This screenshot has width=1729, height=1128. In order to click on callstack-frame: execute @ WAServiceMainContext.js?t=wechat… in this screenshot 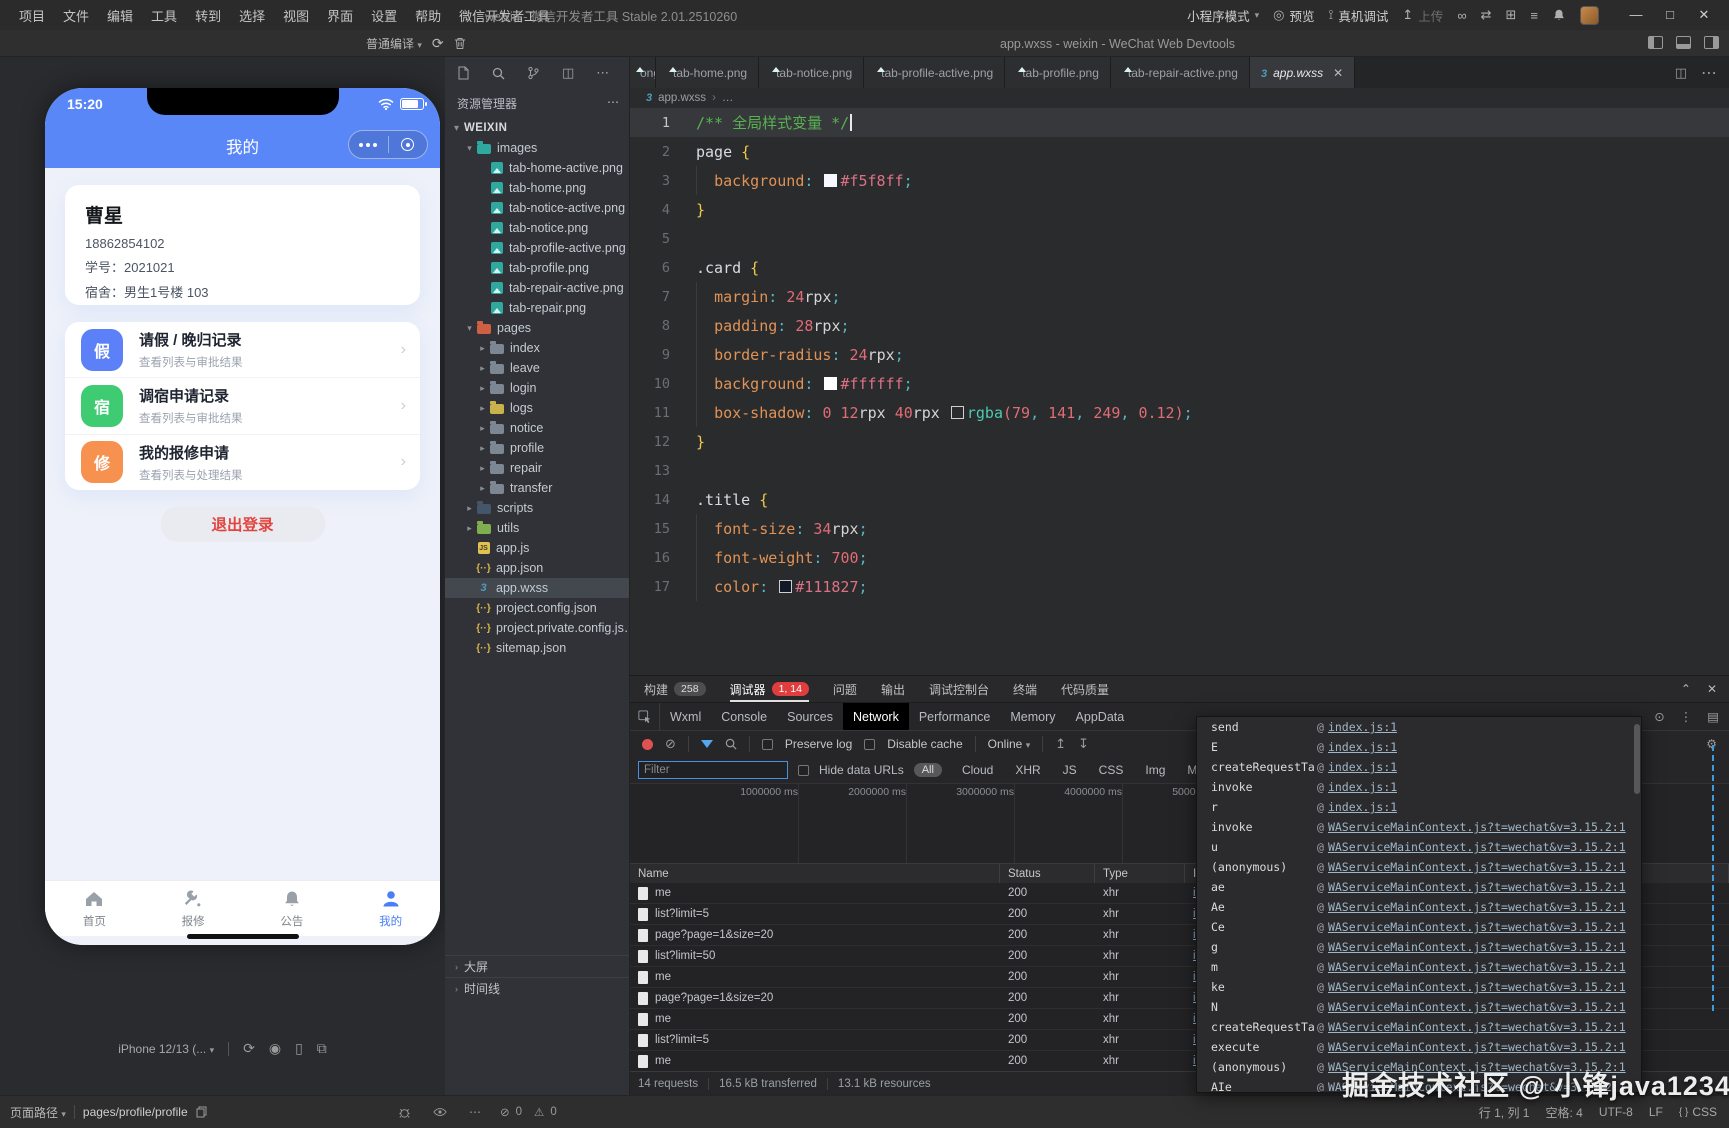, I will do `click(1419, 1047)`.